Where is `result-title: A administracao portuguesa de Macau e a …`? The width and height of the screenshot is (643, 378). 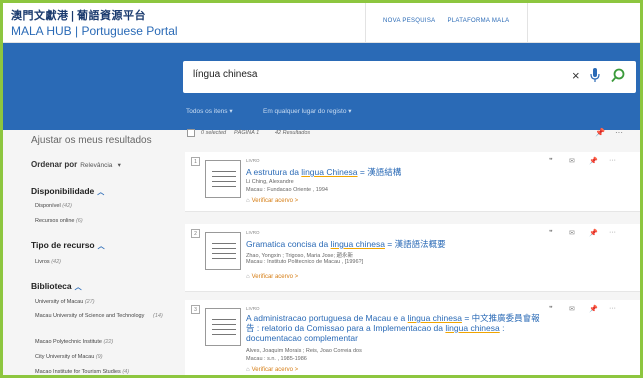
result-title: A administracao portuguesa de Macau e a … is located at coordinates (396, 328).